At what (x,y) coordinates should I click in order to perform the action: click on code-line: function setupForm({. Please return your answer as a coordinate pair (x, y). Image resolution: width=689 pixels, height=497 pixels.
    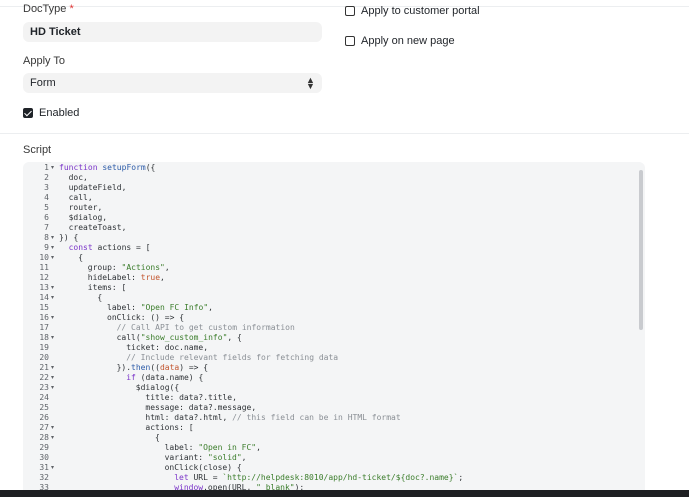
    Looking at the image, I should click on (107, 168).